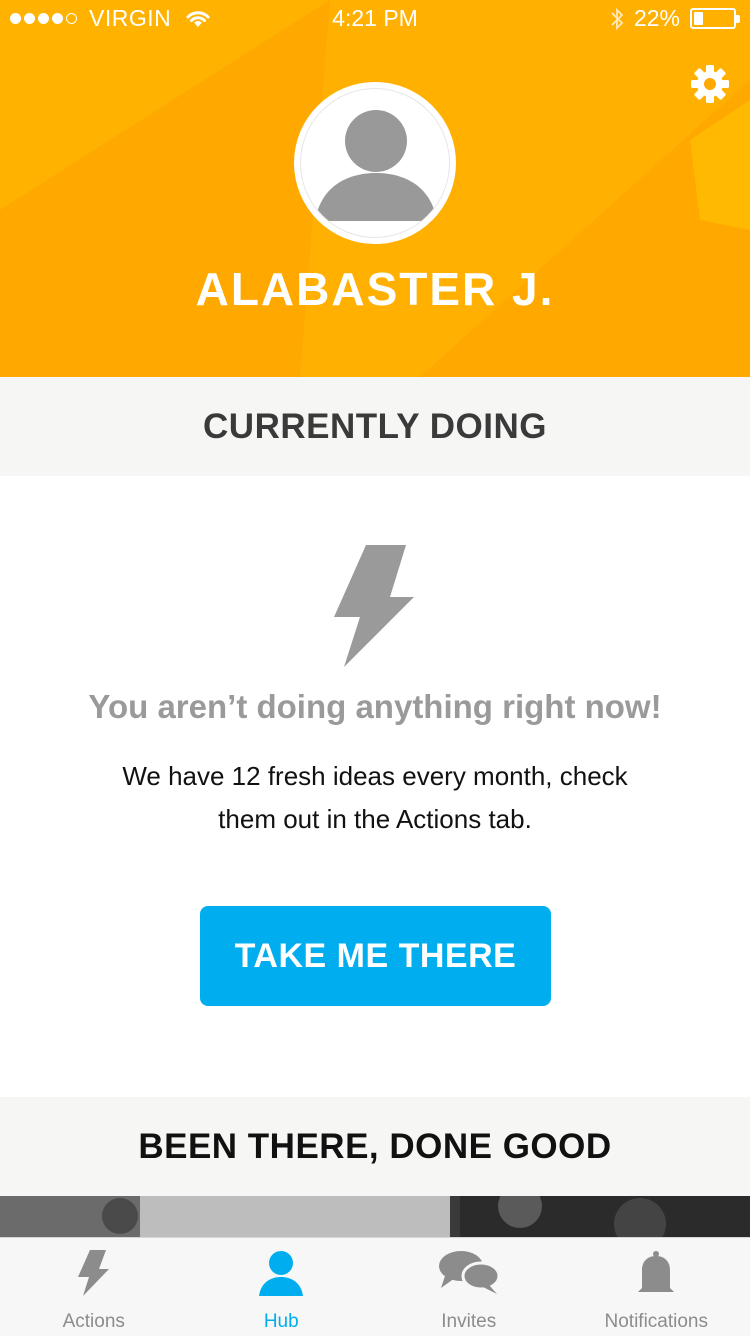  What do you see at coordinates (375, 20) in the screenshot?
I see `status-bar: VIRGIN 4:21 PM 22%` at bounding box center [375, 20].